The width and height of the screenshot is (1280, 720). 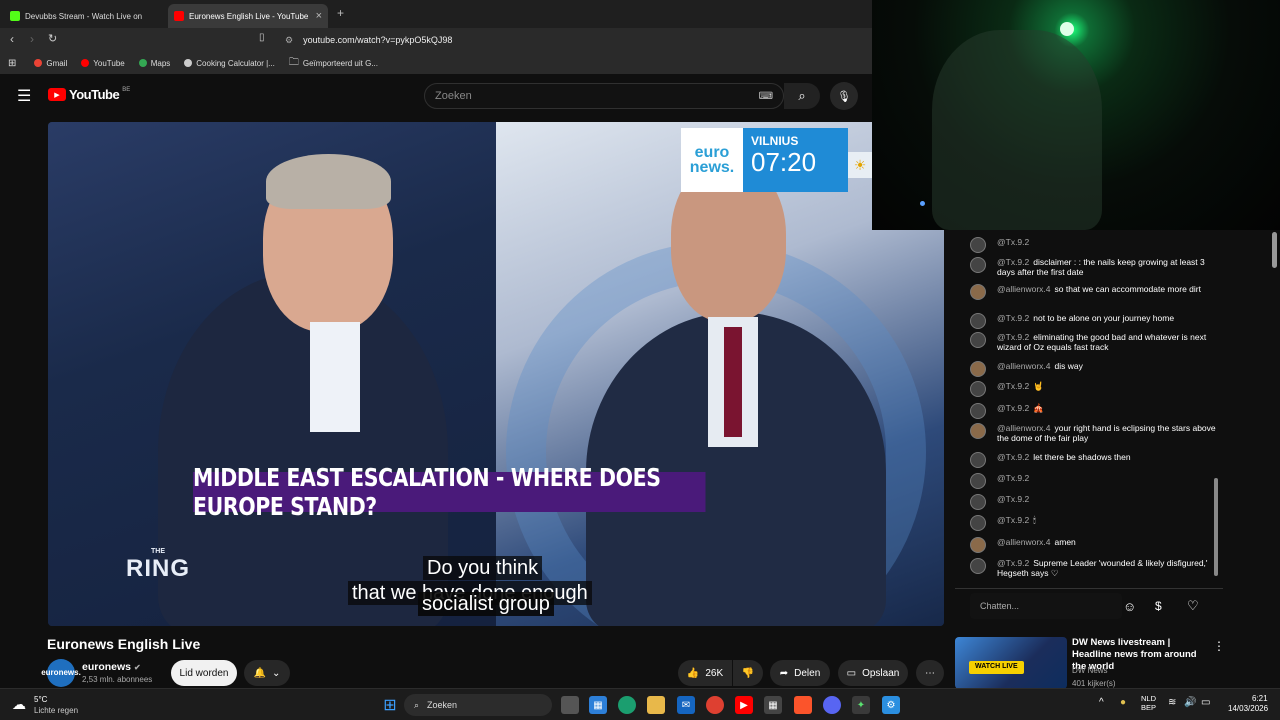 I want to click on subscriber-count: 2,53 mln. abonnees, so click(x=117, y=679).